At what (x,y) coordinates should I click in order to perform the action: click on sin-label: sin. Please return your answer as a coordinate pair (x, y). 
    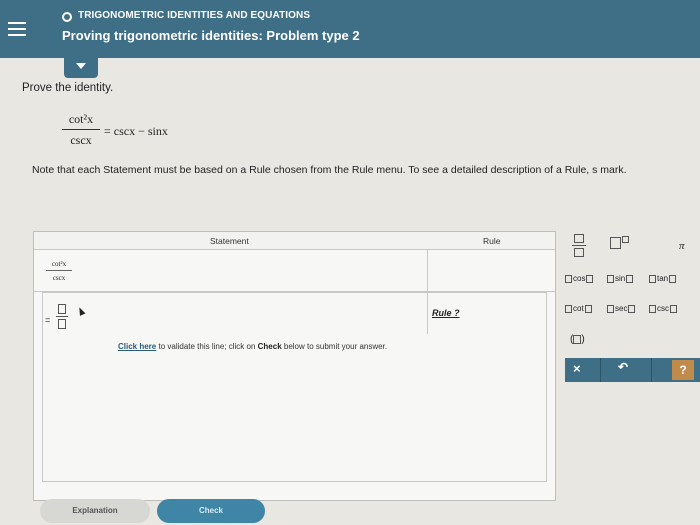
    Looking at the image, I should click on (620, 278).